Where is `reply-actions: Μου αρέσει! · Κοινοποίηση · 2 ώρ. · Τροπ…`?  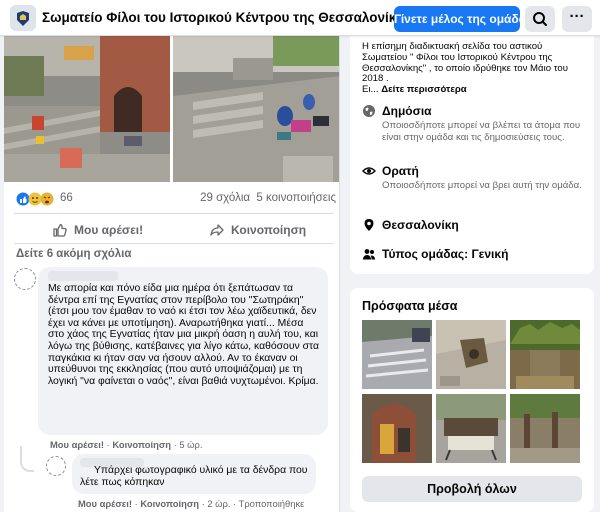 reply-actions: Μου αρέσει! · Κοινοποίηση · 2 ώρ. · Τροπ… is located at coordinates (191, 503).